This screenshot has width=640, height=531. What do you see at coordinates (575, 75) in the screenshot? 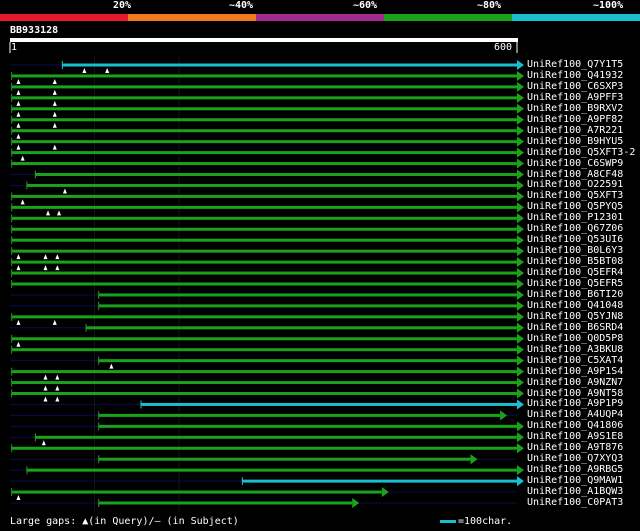
I see `hit-link-uniref100-q41932: UniRef100_Q41932` at bounding box center [575, 75].